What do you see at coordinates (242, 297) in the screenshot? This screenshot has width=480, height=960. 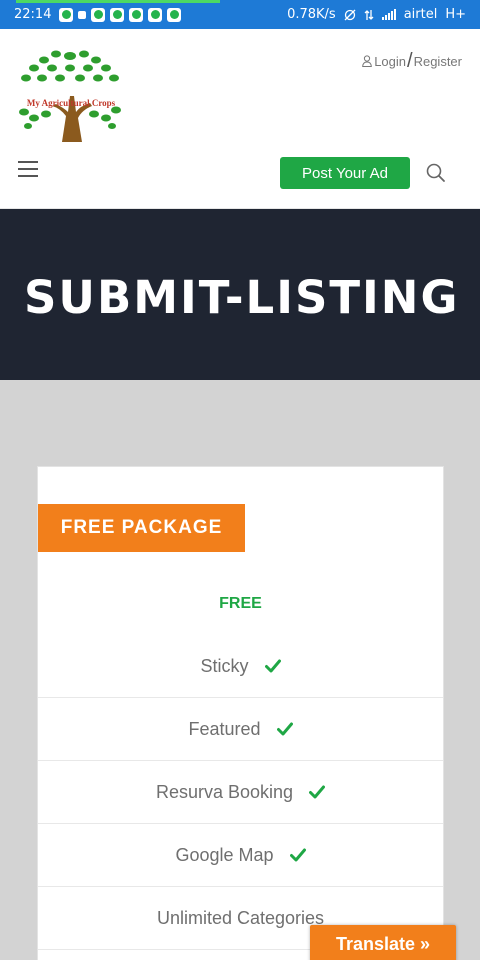 I see `page-title: SUBMIT-LISTING` at bounding box center [242, 297].